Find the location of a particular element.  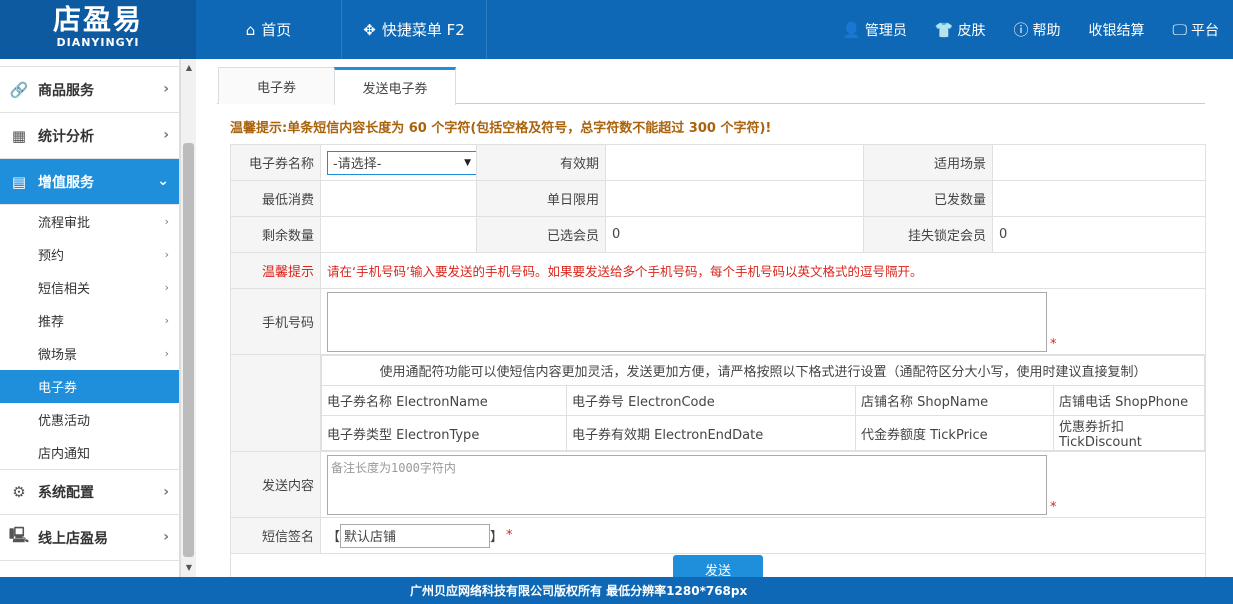

help-icon: ⓘ is located at coordinates (1021, 30).